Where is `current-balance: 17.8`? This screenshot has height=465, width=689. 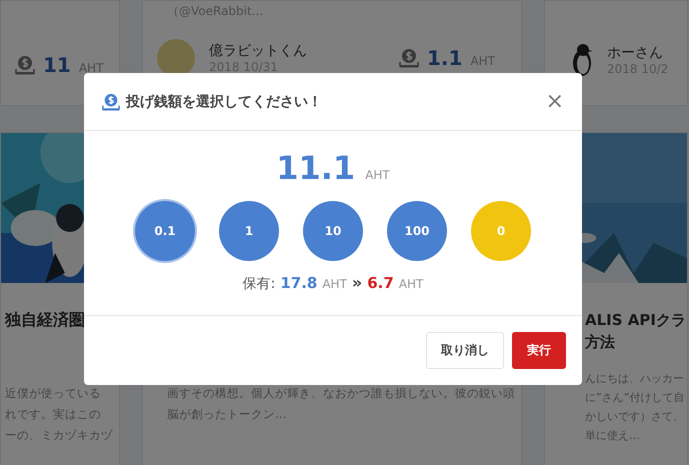
current-balance: 17.8 is located at coordinates (299, 283).